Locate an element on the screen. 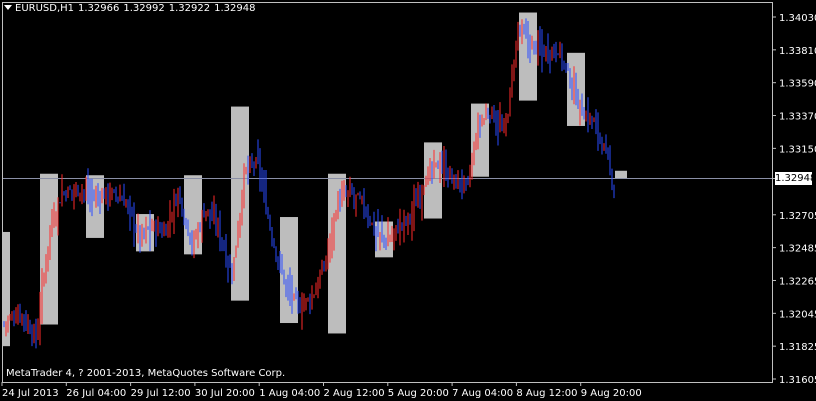 This screenshot has width=816, height=401. time-tick-label: 26 Jul 04:00 is located at coordinates (96, 393).